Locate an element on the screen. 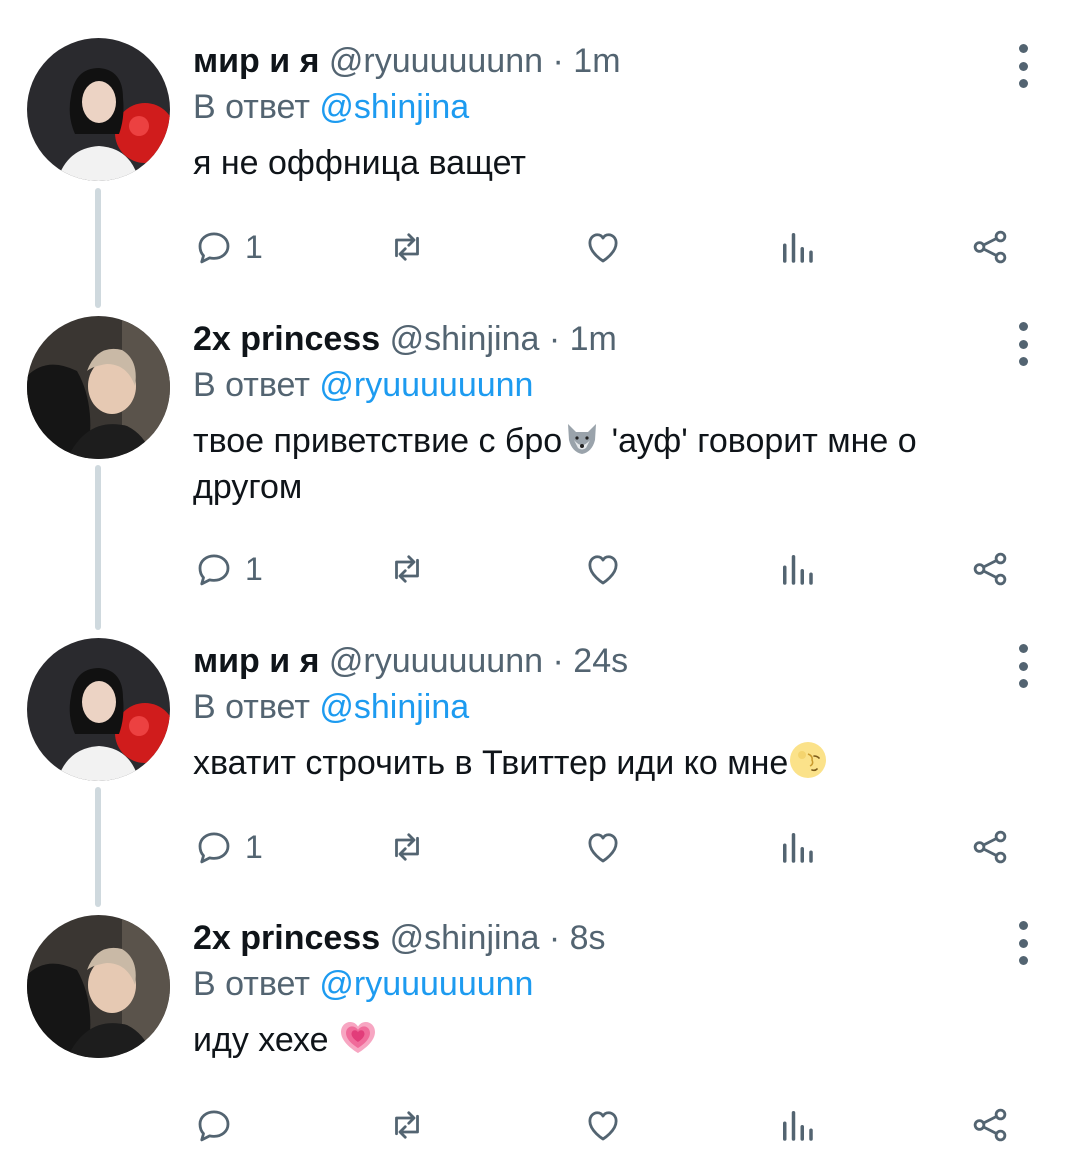 The width and height of the screenshot is (1080, 1166). tweet-actions is located at coordinates (608, 1125).